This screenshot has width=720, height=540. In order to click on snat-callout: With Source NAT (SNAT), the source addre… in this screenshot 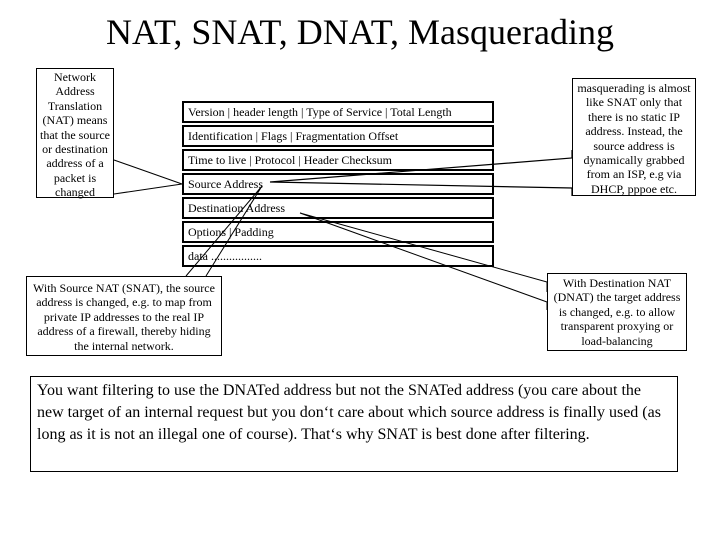, I will do `click(124, 316)`.